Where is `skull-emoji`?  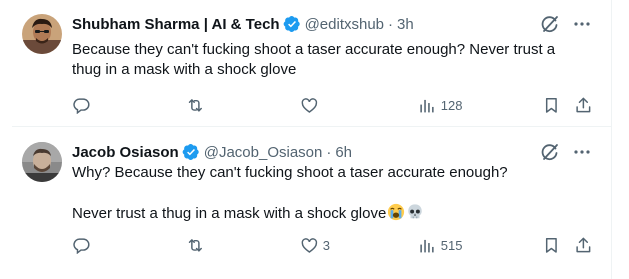 skull-emoji is located at coordinates (415, 212).